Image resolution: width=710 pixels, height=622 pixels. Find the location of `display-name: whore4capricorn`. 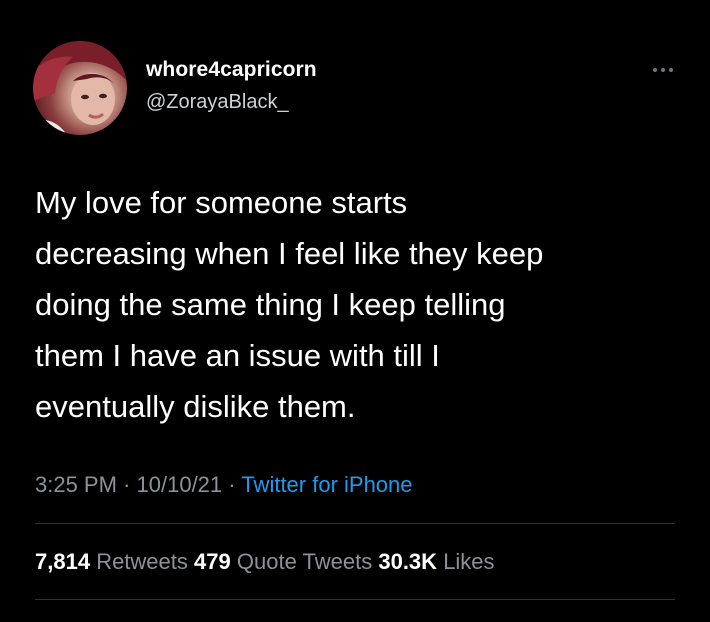

display-name: whore4capricorn is located at coordinates (231, 70).